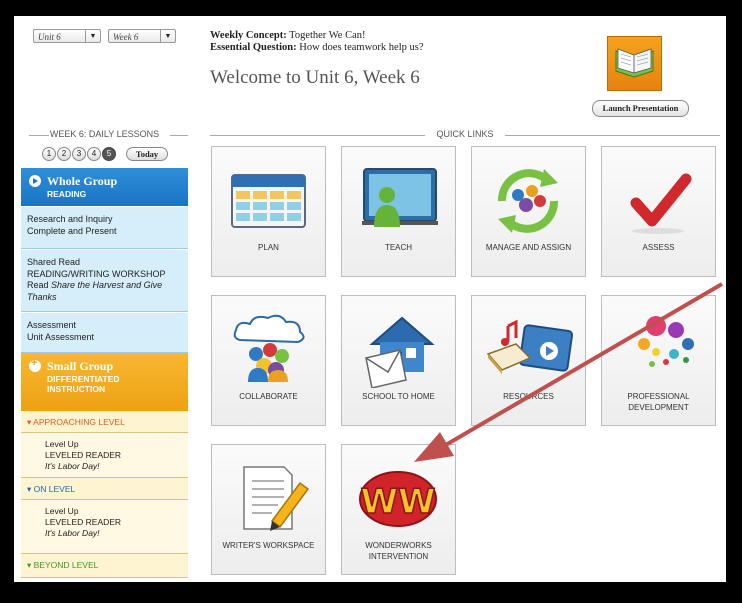 The height and width of the screenshot is (603, 742). Describe the element at coordinates (49, 154) in the screenshot. I see `day-1-button: 1` at that location.